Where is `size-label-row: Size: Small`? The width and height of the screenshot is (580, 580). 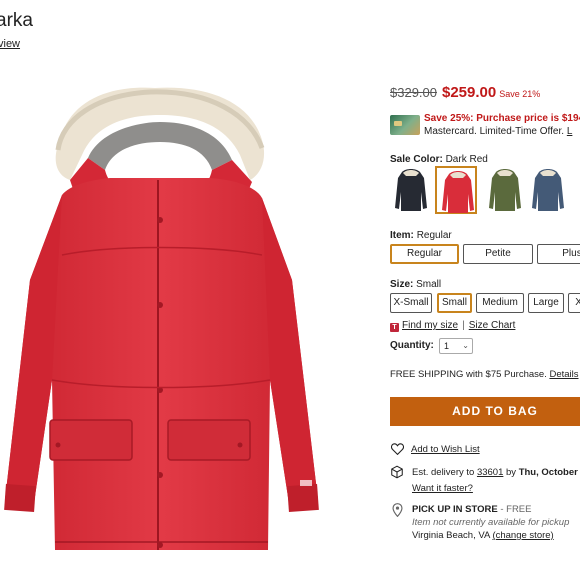
size-label-row: Size: Small is located at coordinates (415, 284).